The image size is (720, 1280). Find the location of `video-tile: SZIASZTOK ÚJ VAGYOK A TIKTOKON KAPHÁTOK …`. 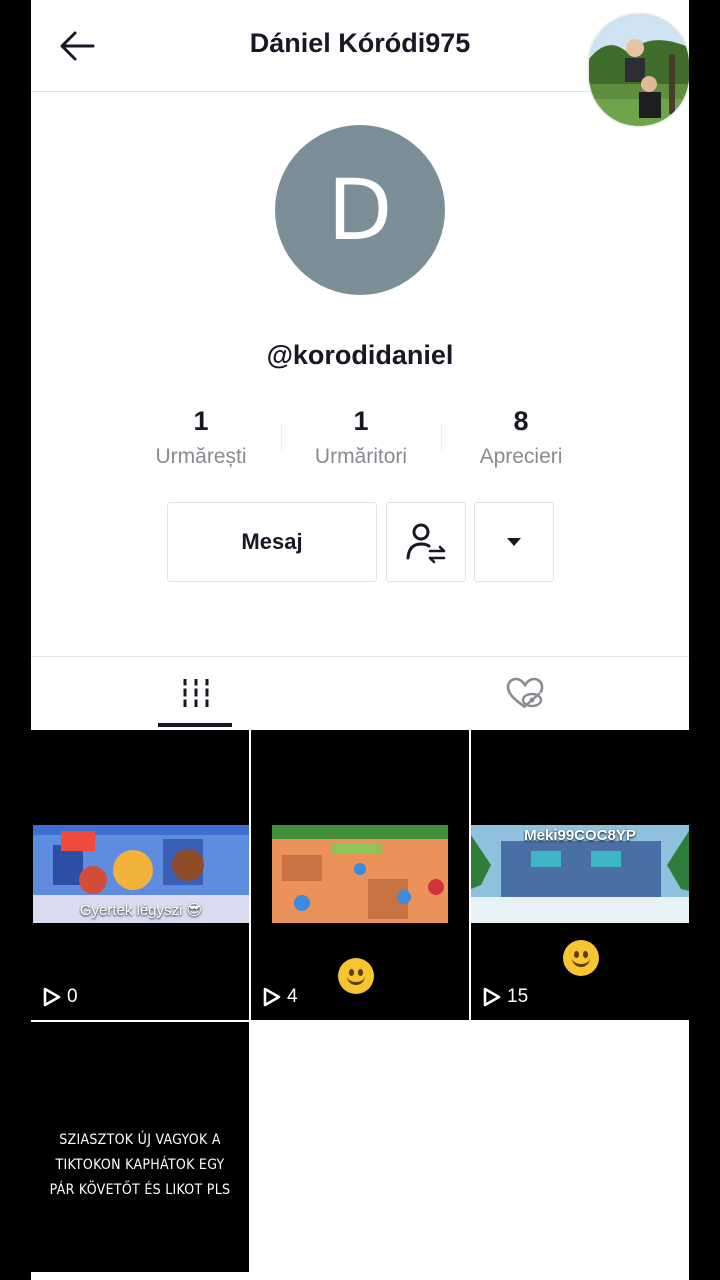

video-tile: SZIASZTOK ÚJ VAGYOK A TIKTOKON KAPHÁTOK … is located at coordinates (140, 1147).